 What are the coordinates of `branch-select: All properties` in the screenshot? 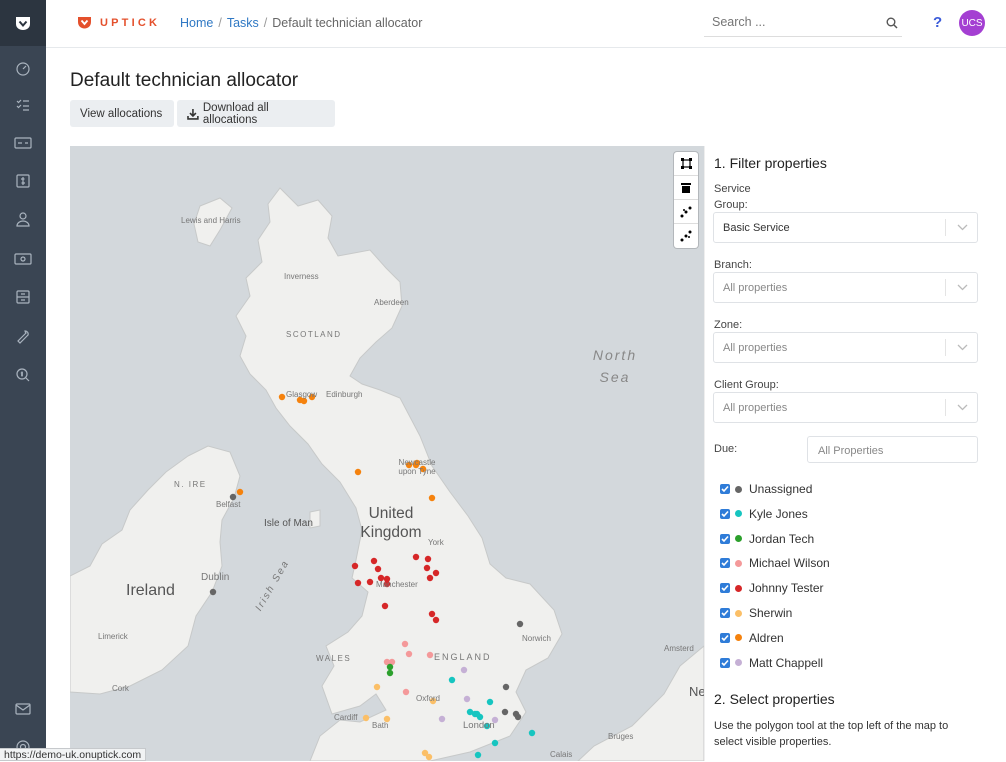 It's located at (845, 287).